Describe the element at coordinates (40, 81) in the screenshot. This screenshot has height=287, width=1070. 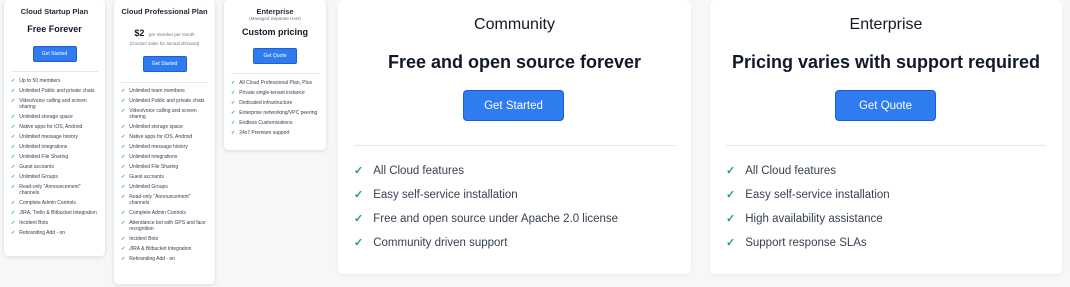
I see `feature-text: Up to 50 members` at that location.